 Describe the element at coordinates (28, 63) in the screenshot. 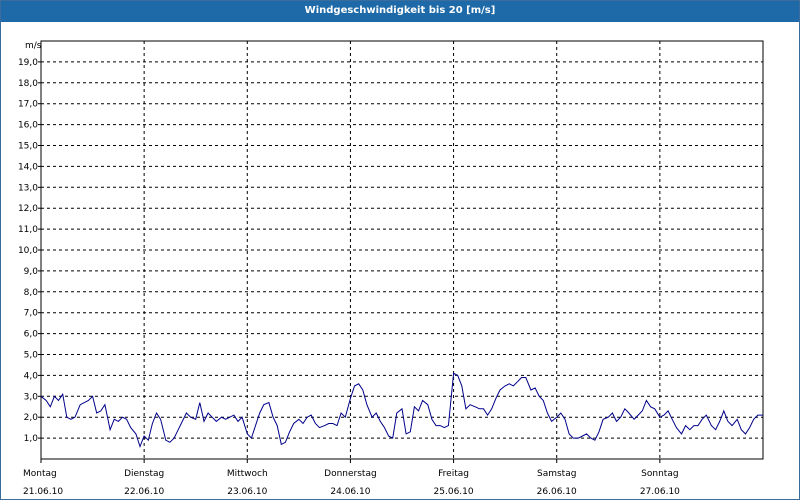

I see `y-tick-label: 19,0` at that location.